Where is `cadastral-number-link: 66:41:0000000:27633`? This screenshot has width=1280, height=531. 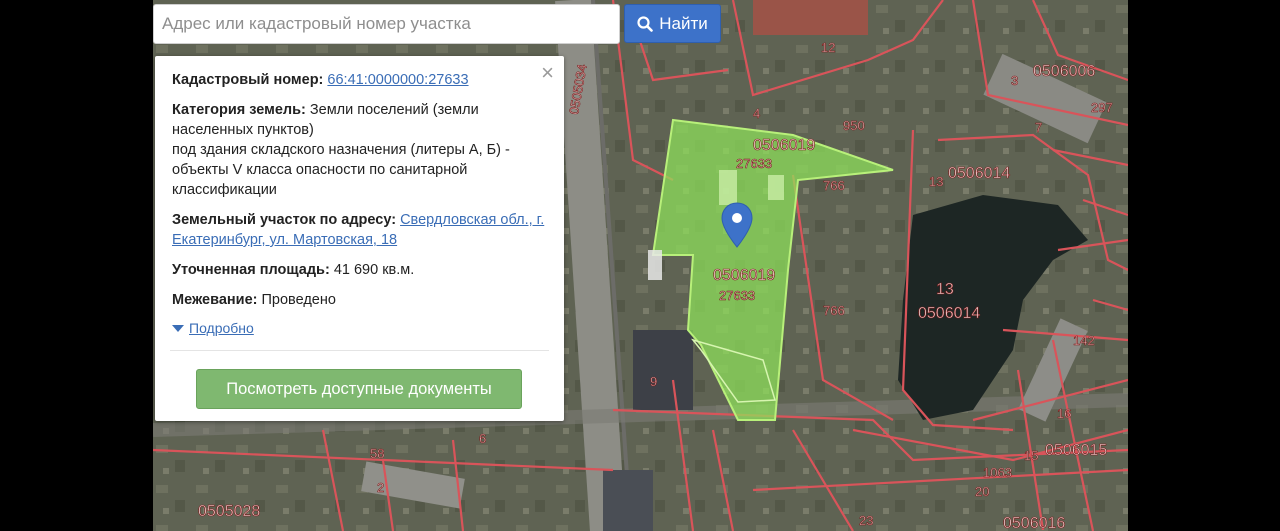 cadastral-number-link: 66:41:0000000:27633 is located at coordinates (397, 80).